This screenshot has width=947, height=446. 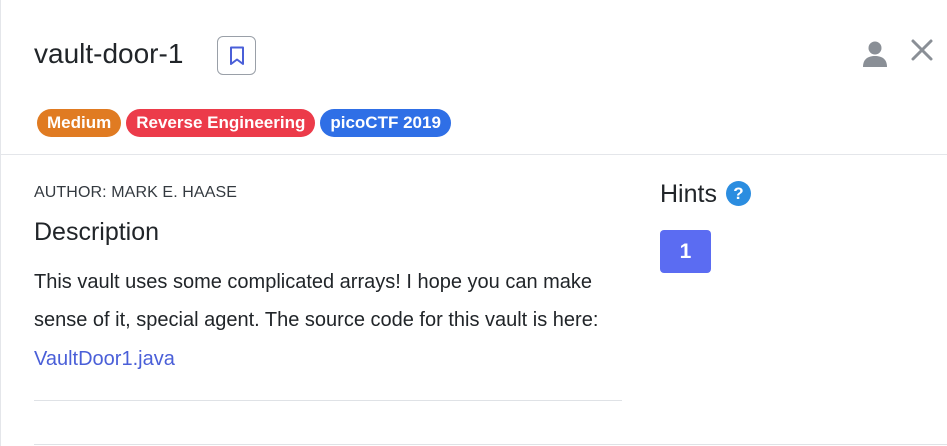 I want to click on tag-badges: Medium Reverse Engineering picoCTF 2019, so click(x=244, y=123).